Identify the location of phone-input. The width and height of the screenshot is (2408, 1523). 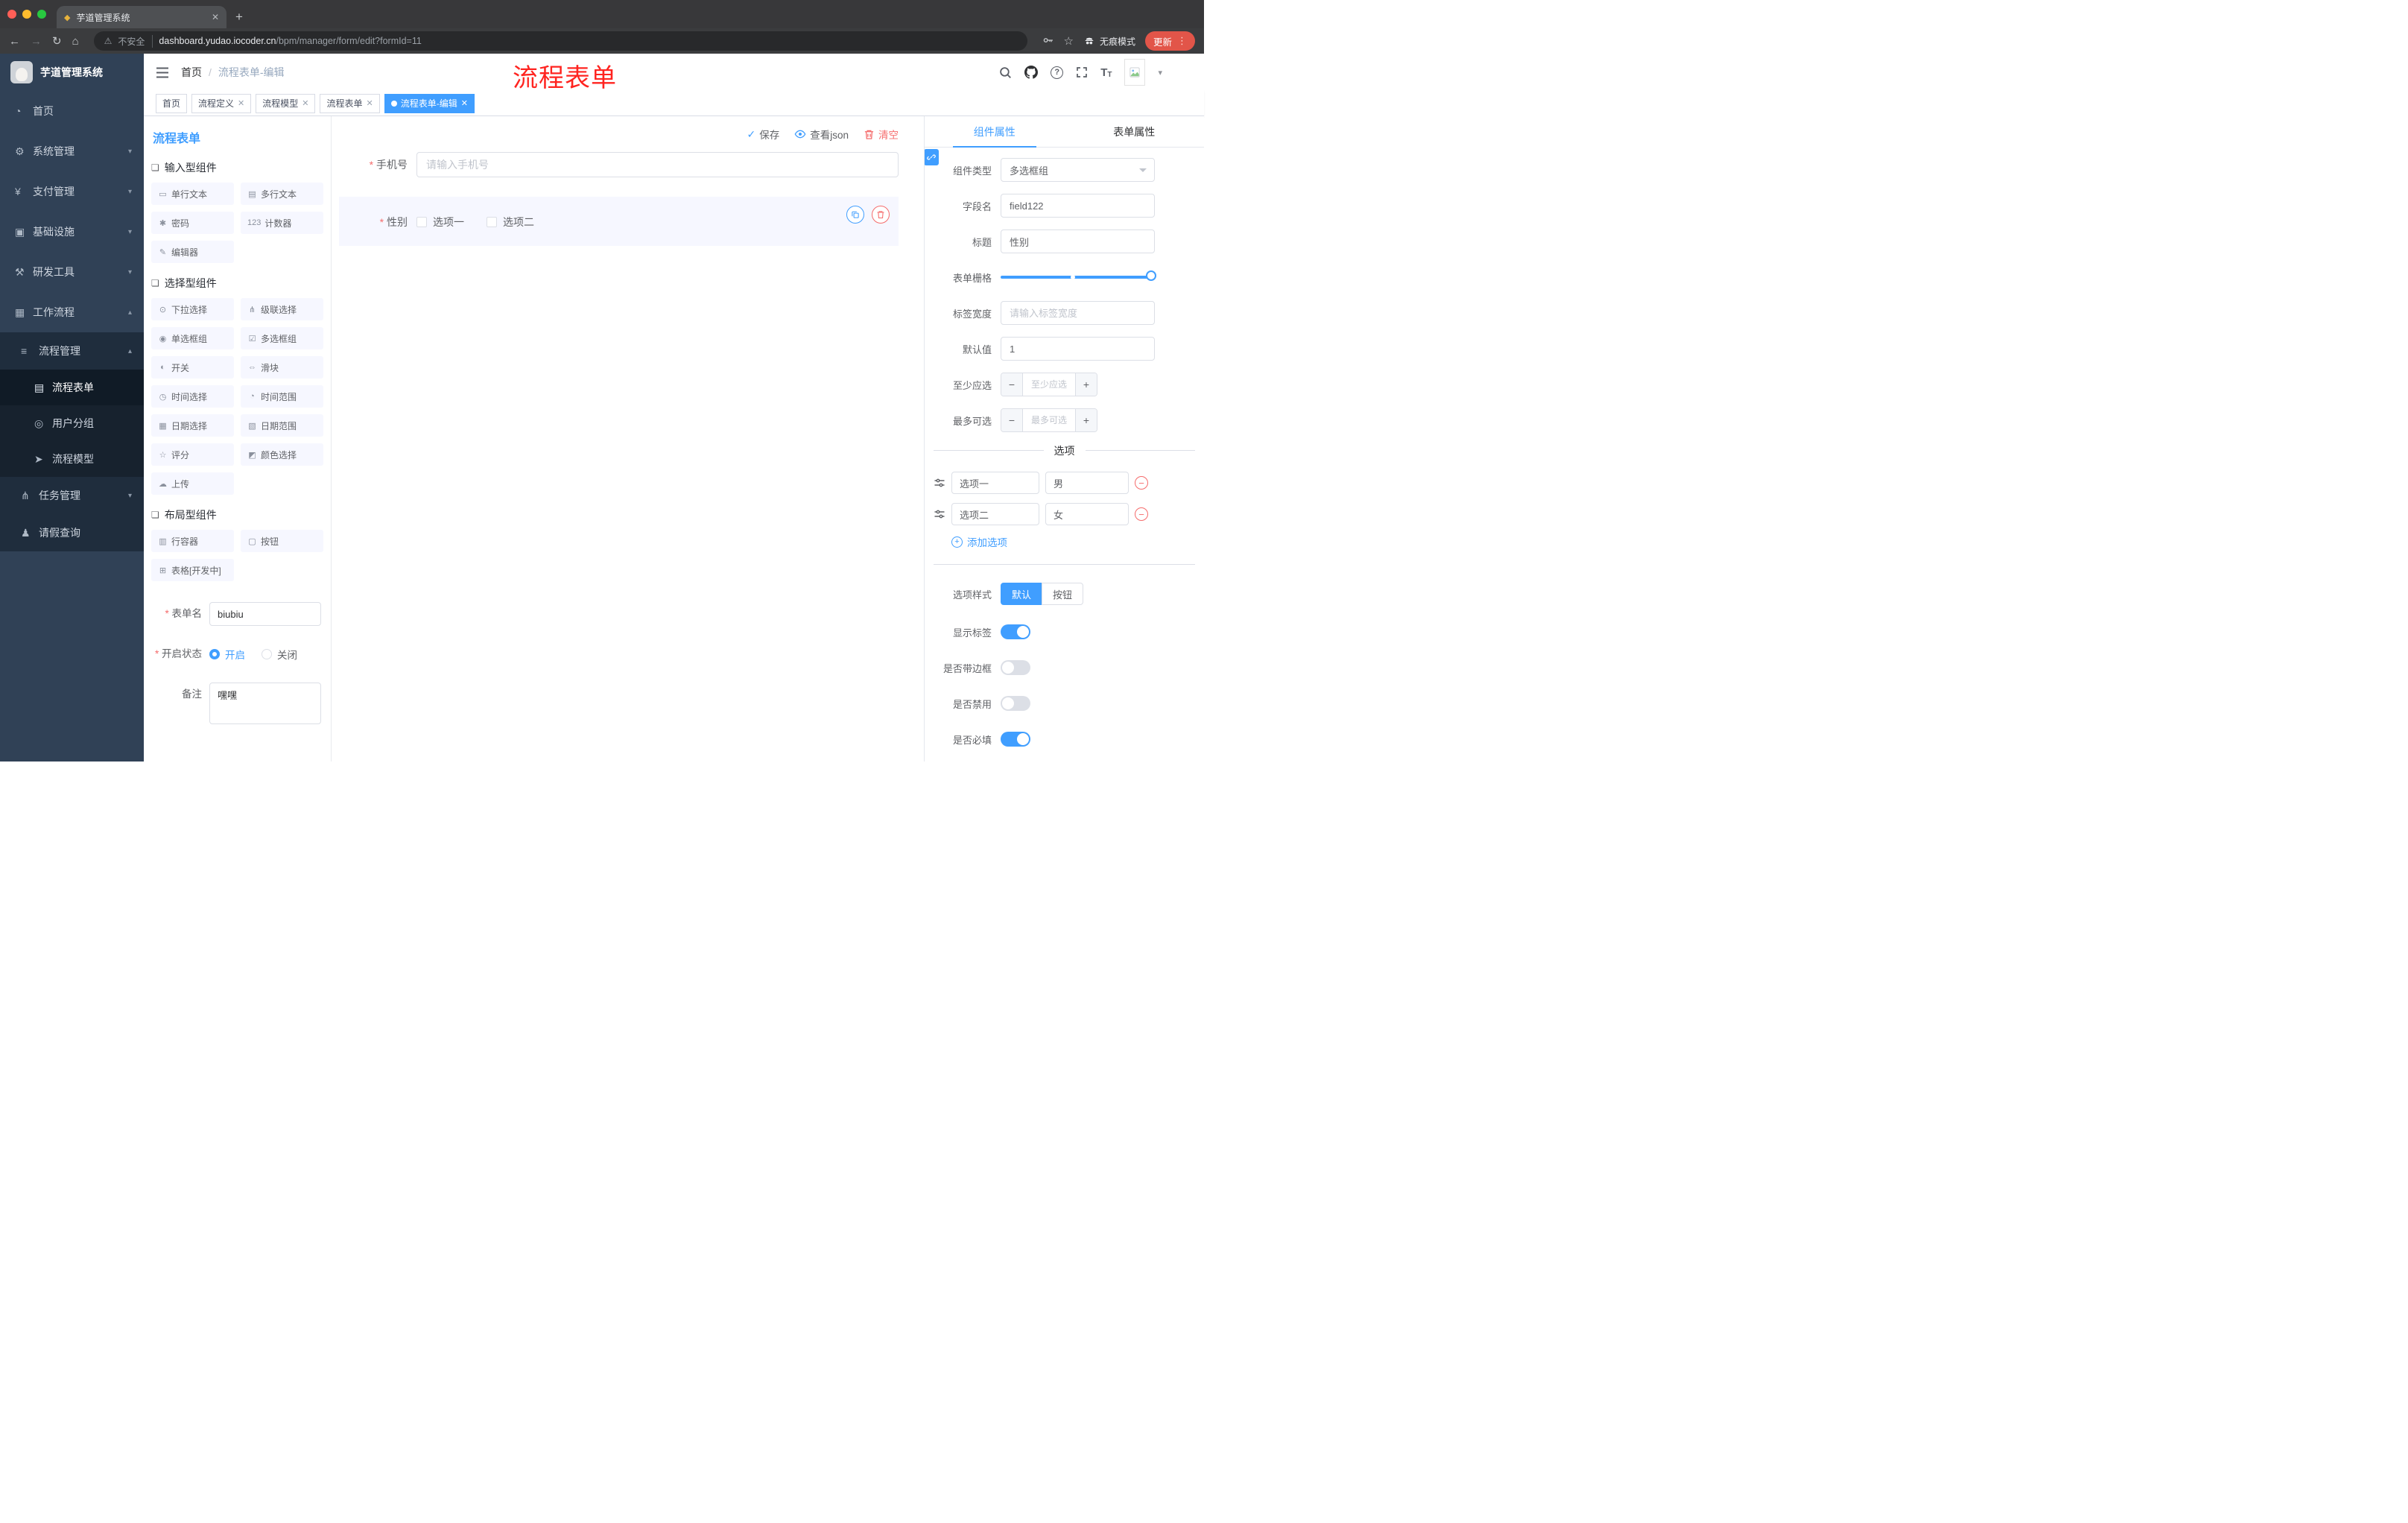
(657, 164).